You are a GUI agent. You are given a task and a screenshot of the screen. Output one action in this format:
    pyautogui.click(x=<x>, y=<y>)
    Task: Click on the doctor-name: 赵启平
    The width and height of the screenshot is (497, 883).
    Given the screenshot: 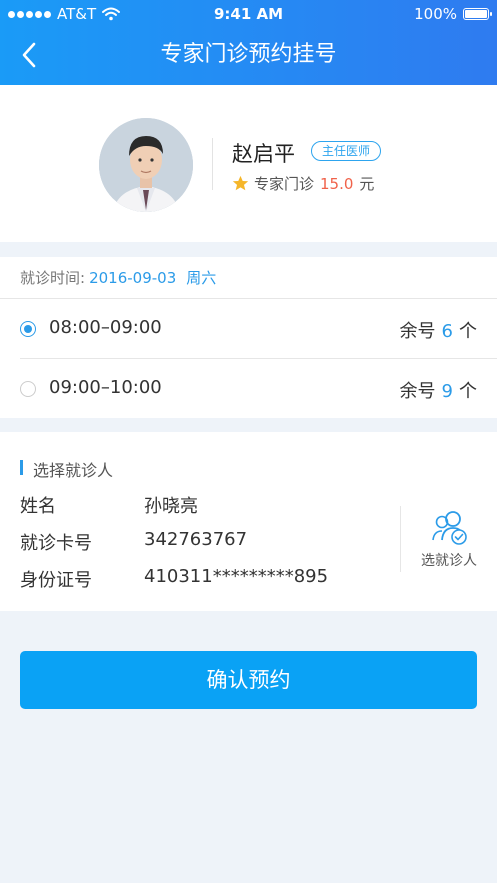 What is the action you would take?
    pyautogui.click(x=263, y=154)
    